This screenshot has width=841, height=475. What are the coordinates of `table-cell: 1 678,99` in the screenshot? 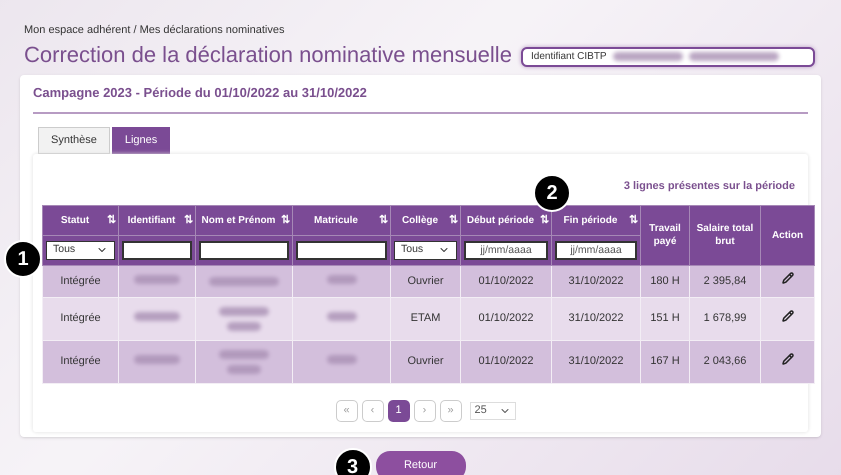 It's located at (725, 318).